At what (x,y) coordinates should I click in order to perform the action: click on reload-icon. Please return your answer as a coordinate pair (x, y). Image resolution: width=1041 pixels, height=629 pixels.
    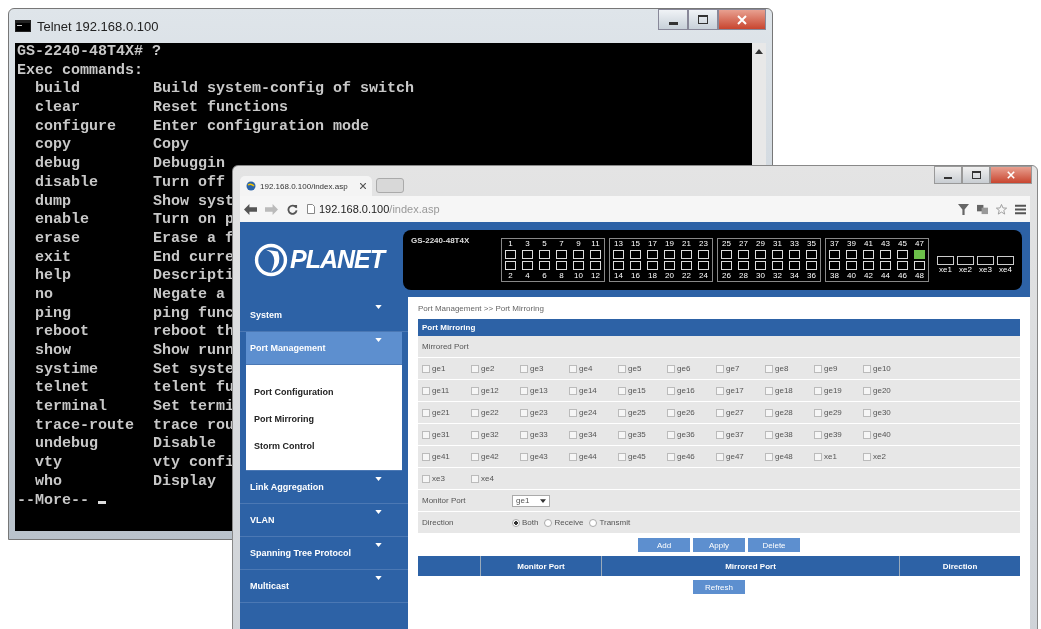
    Looking at the image, I should click on (292, 209).